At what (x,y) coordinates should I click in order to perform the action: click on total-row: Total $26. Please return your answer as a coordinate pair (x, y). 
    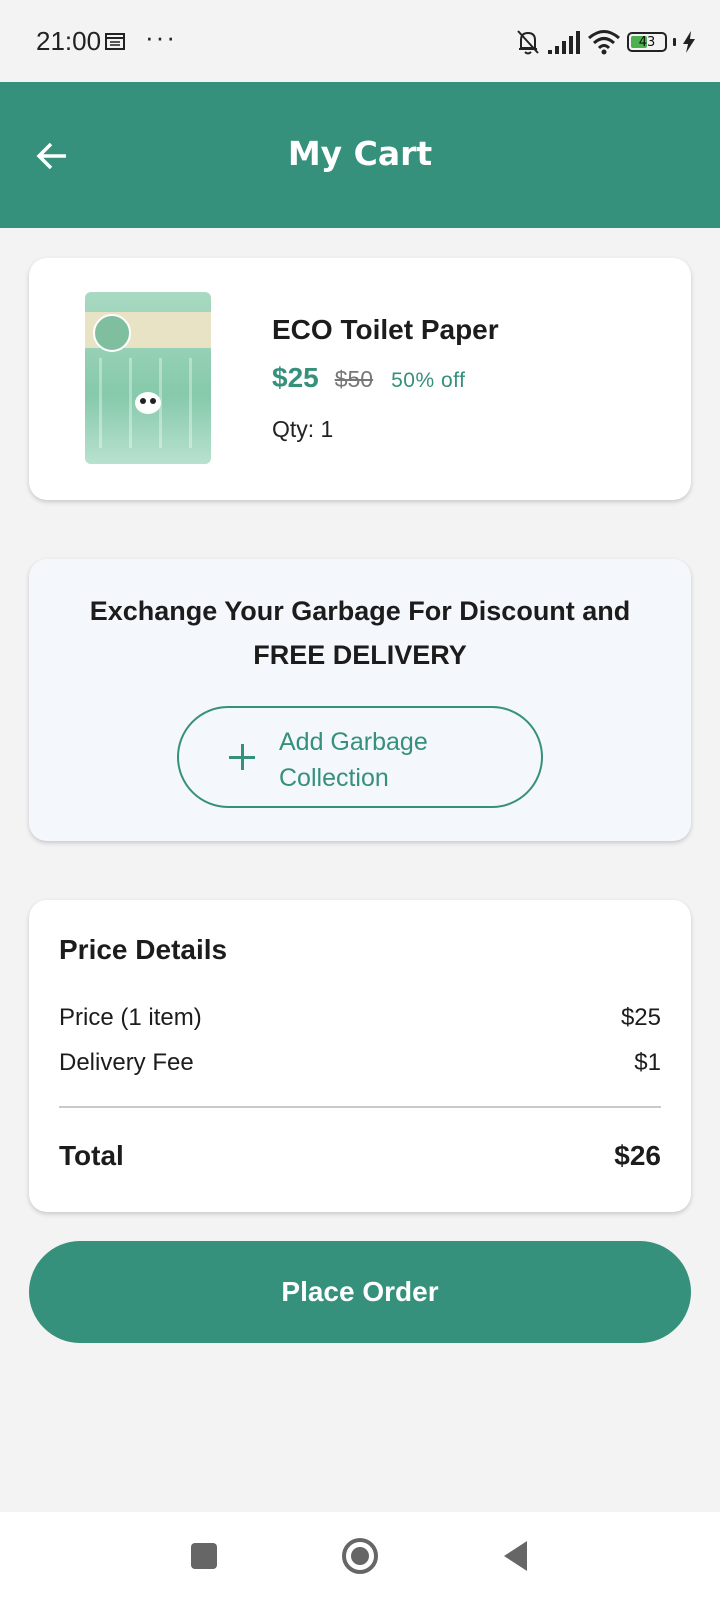
    Looking at the image, I should click on (360, 1156).